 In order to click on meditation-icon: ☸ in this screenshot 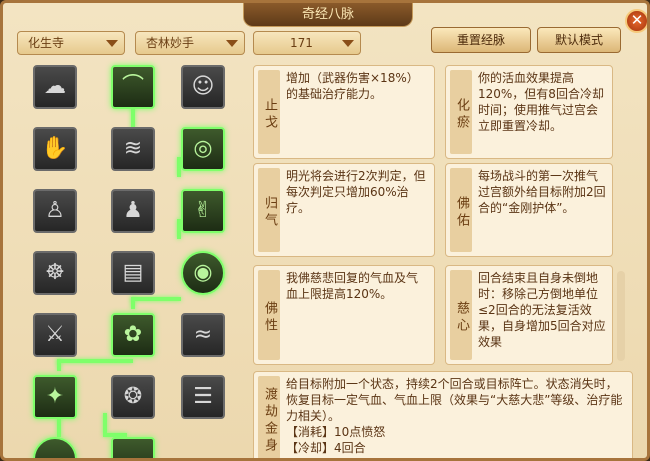, I will do `click(55, 273)`.